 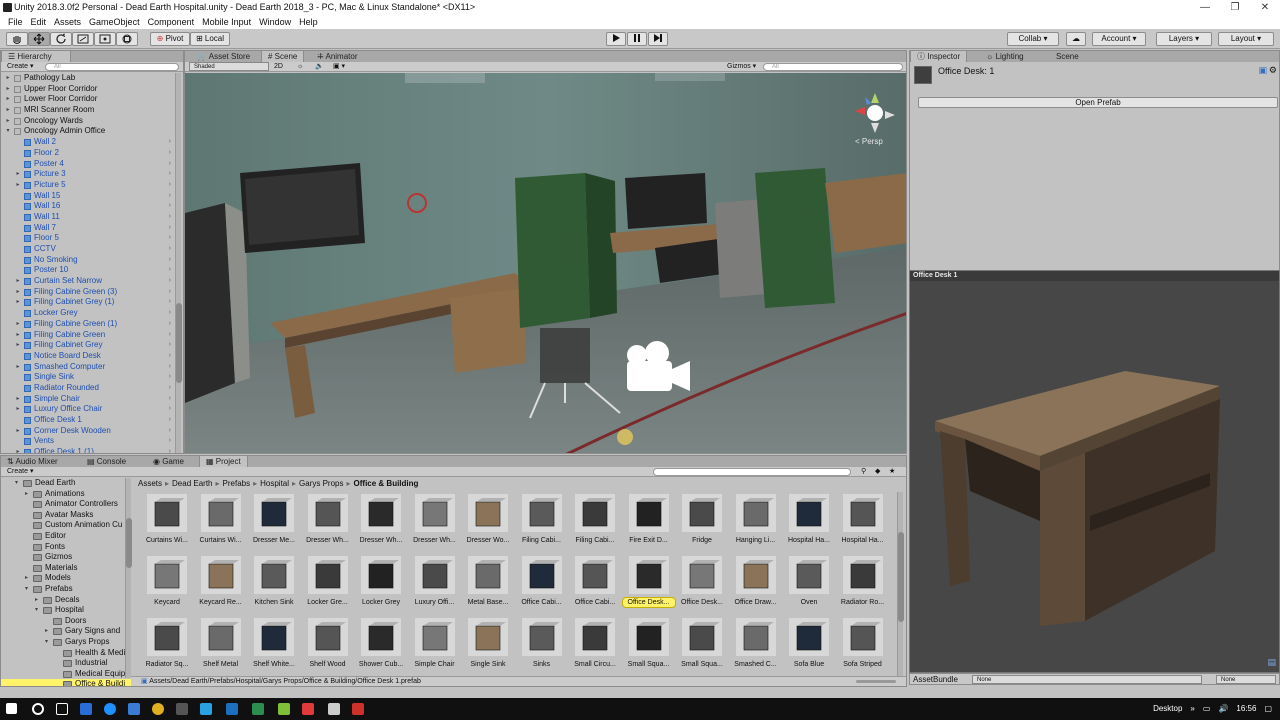 I want to click on hierarchy-item: ▸ Luxury Office Chair ›, so click(x=90, y=409).